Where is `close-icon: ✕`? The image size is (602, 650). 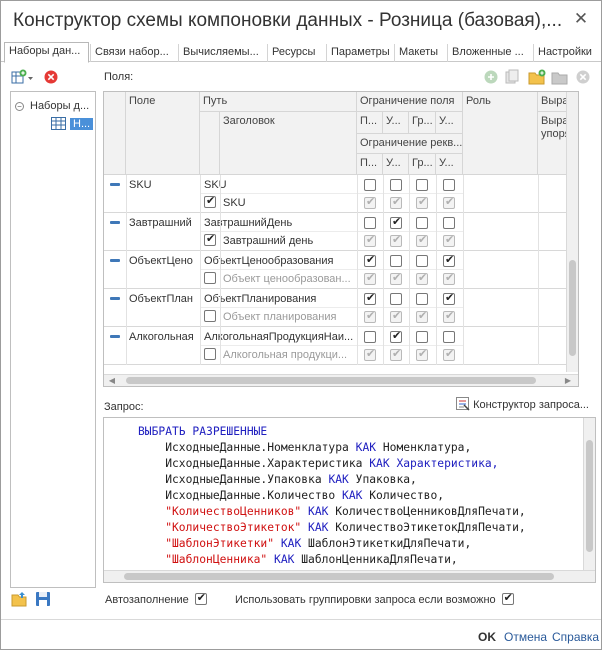
close-icon: ✕ is located at coordinates (581, 18).